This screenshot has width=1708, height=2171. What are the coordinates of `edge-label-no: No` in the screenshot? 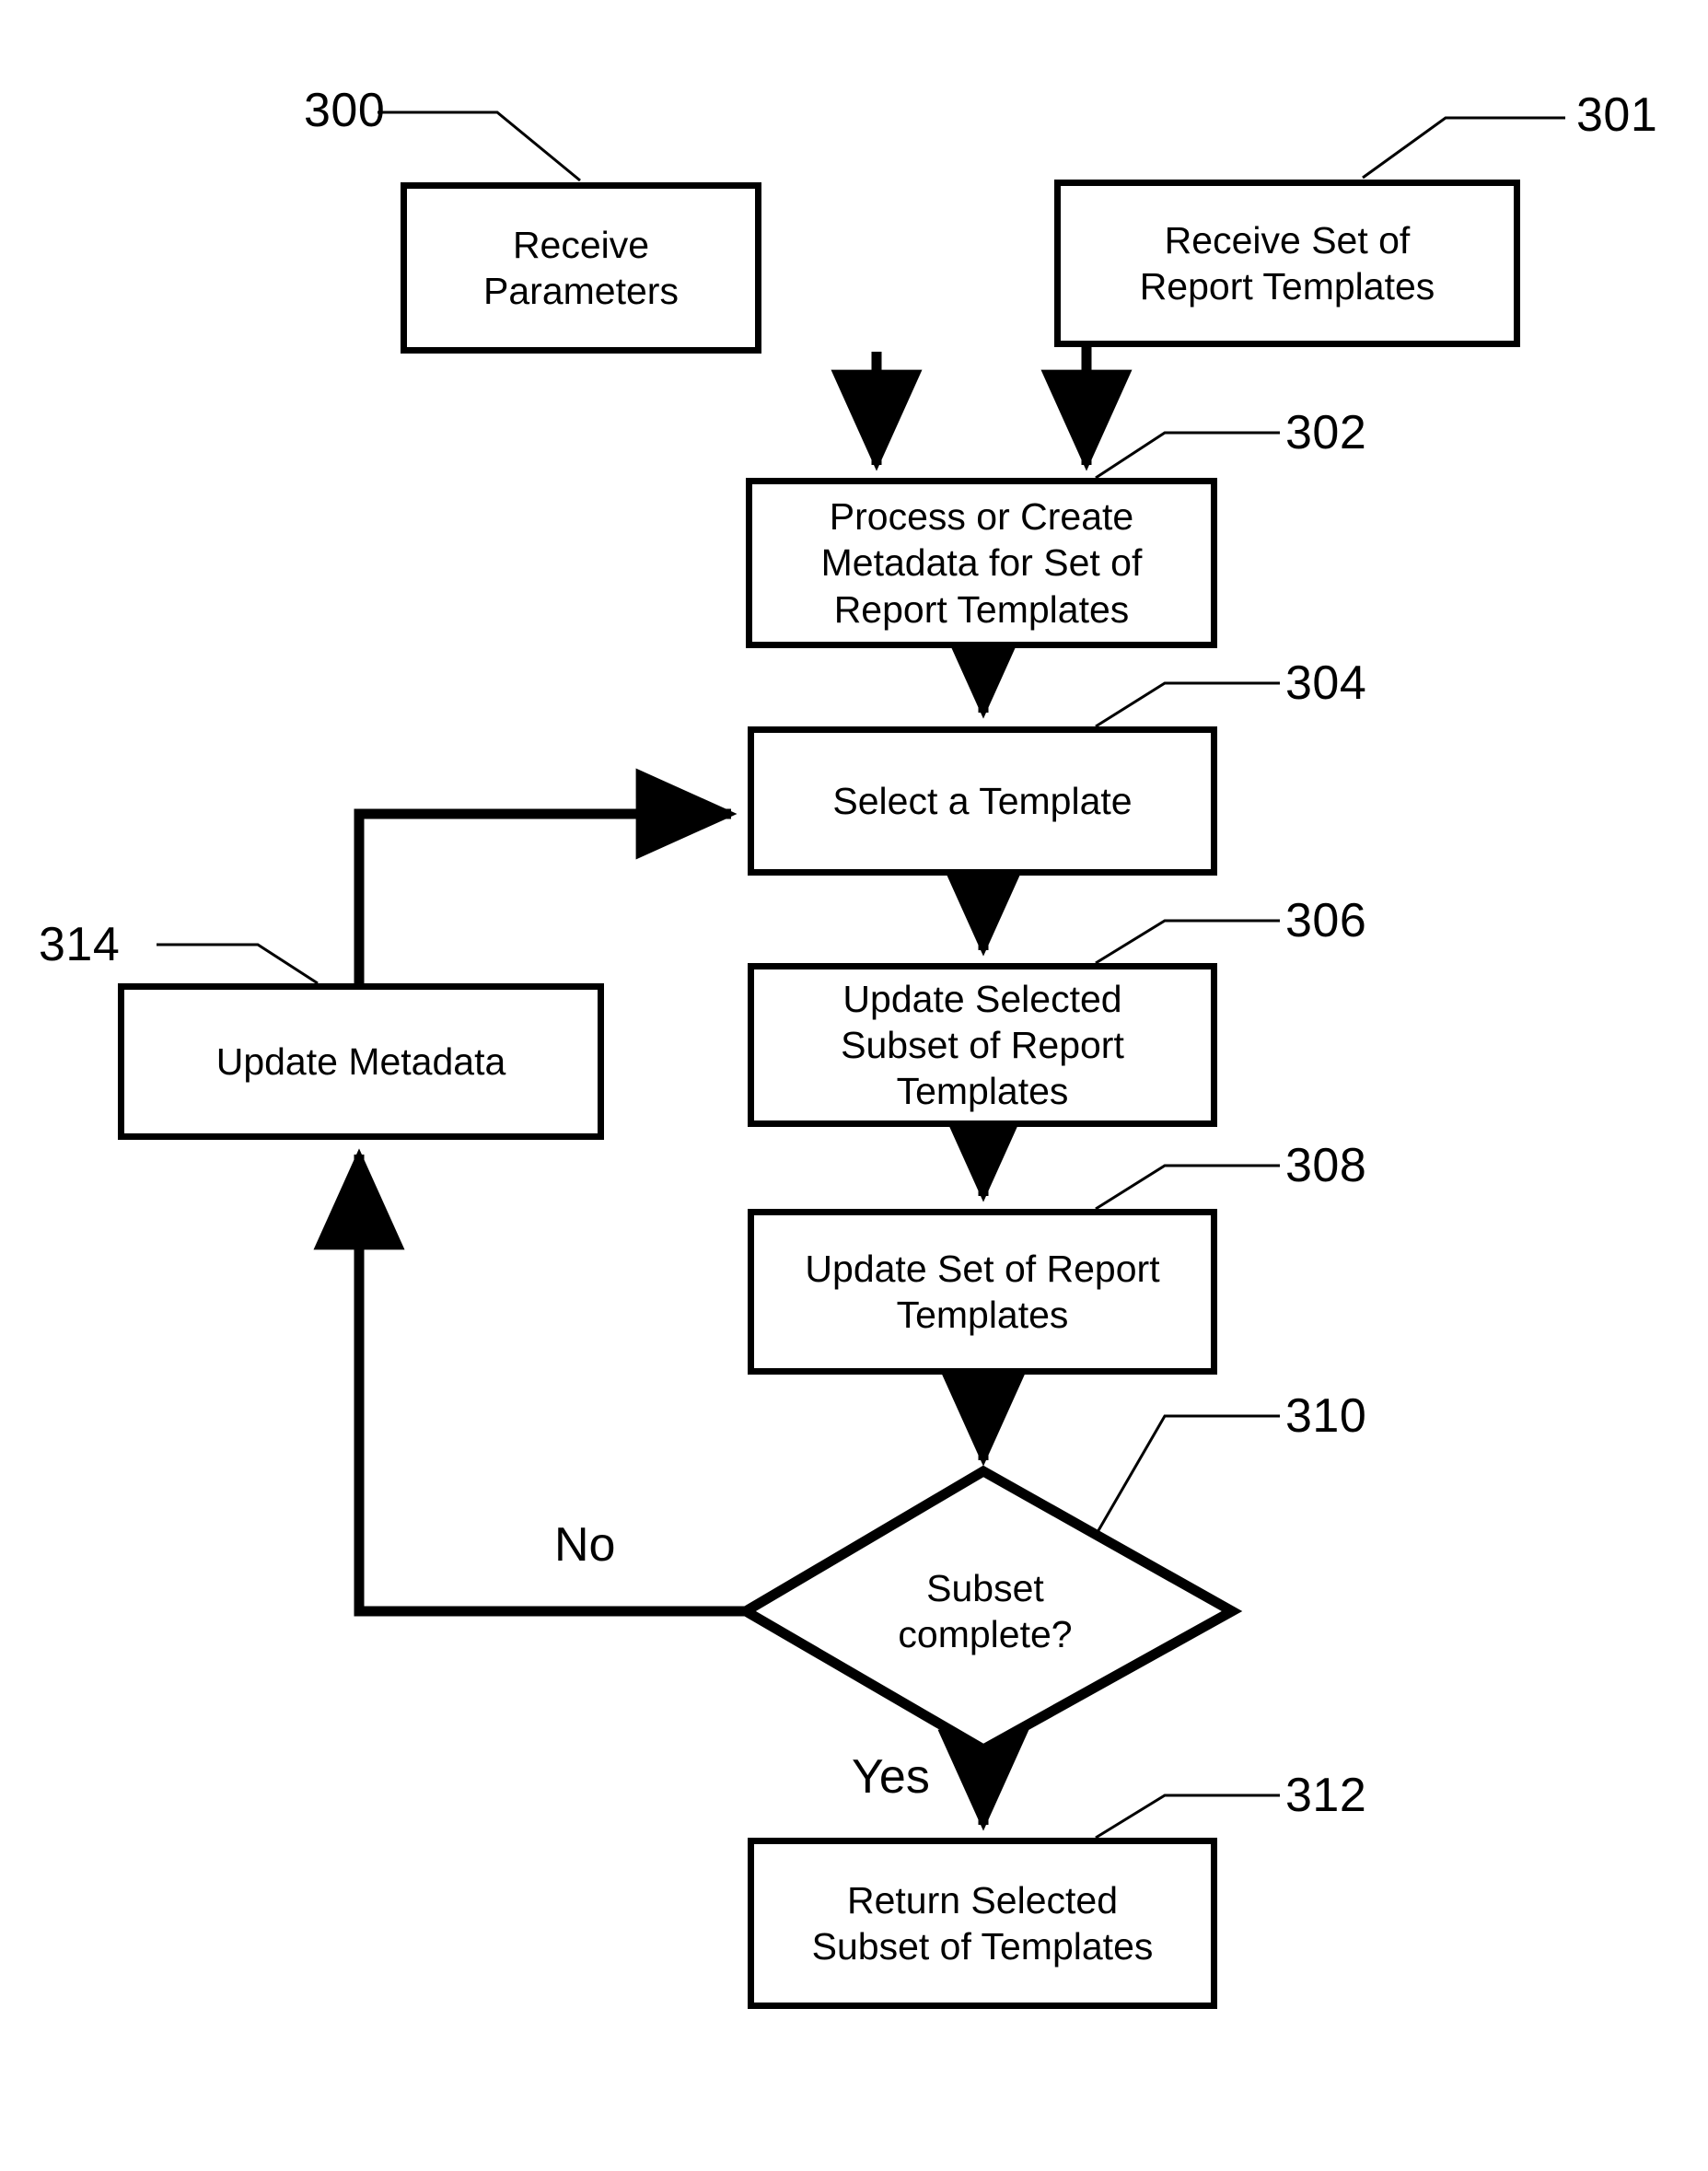 It's located at (585, 1545).